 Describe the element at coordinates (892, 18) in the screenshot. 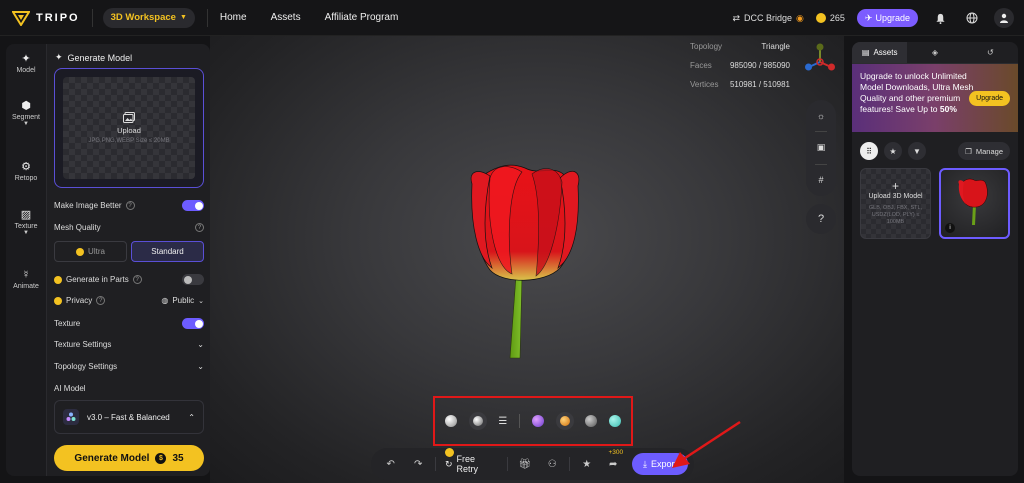

I see `upgrade-label: Upgrade` at that location.